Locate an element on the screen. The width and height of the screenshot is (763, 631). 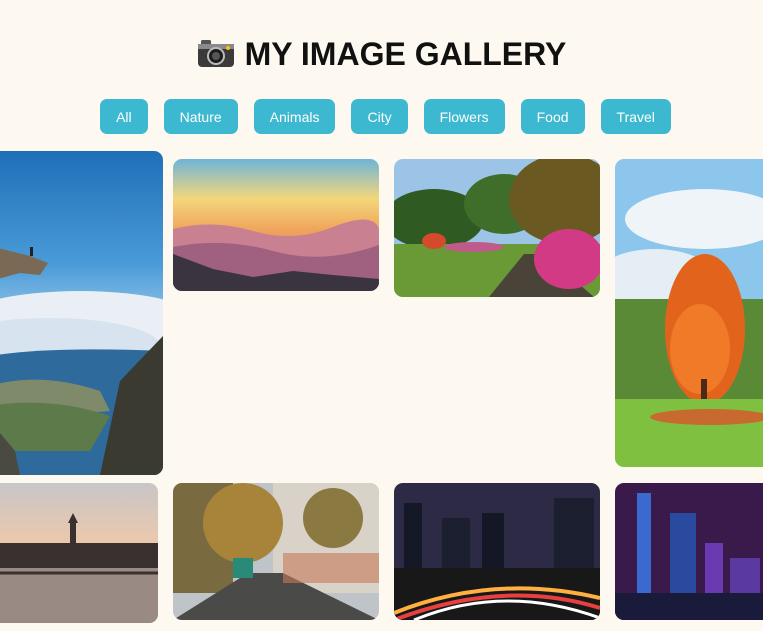
filter-travel-button: Travel is located at coordinates (635, 116).